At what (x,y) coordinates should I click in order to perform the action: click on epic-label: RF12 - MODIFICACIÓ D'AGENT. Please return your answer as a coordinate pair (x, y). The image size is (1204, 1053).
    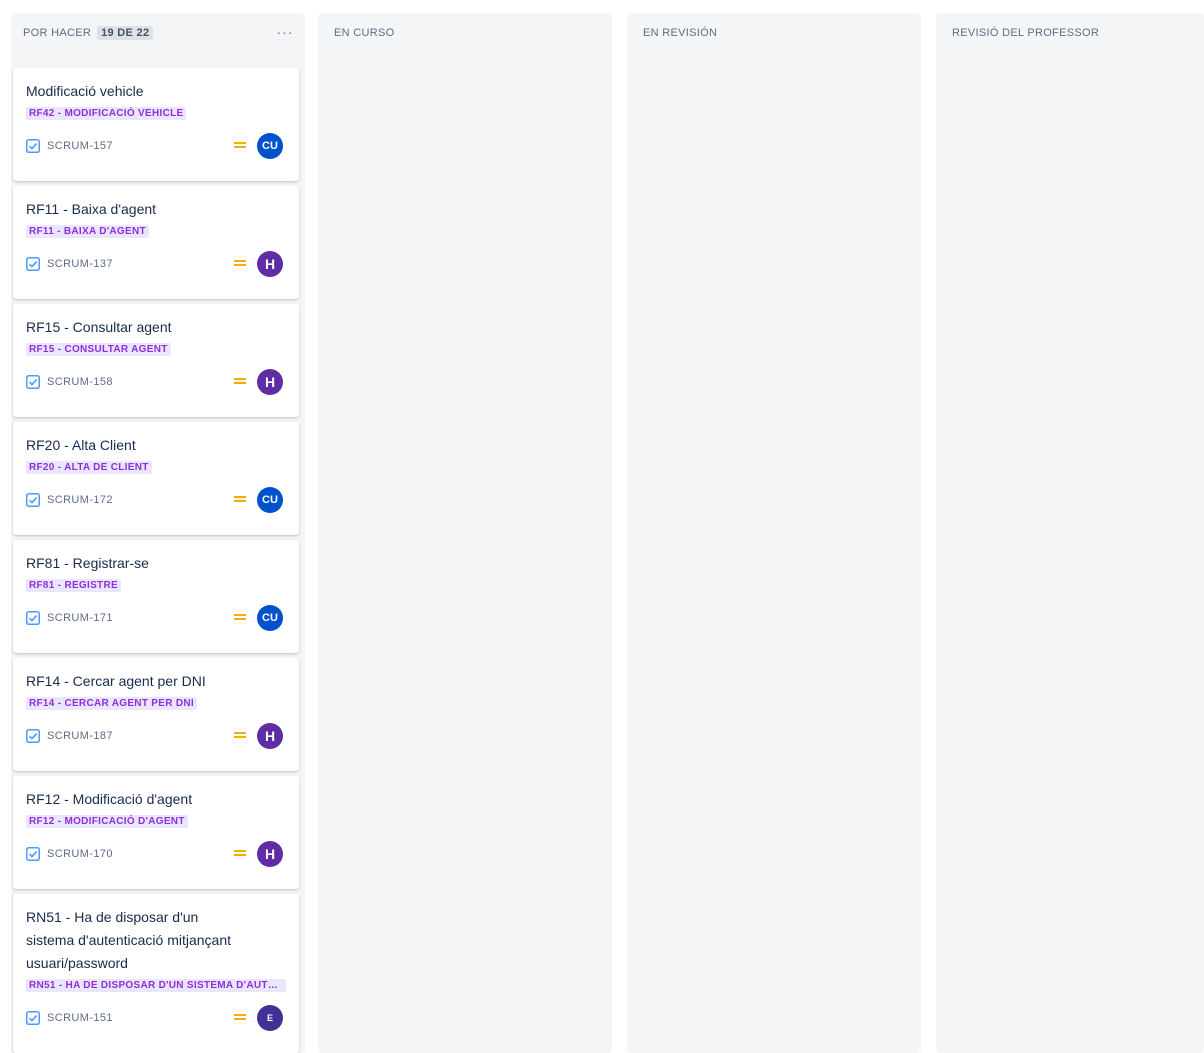
    Looking at the image, I should click on (107, 821).